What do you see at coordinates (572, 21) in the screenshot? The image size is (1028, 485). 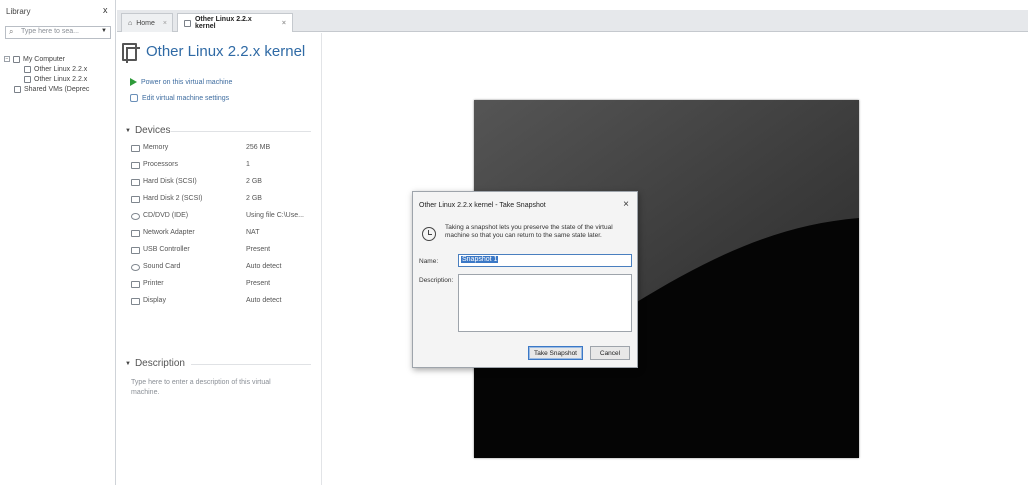 I see `tab-strip: ⌂ Home × Other Linux 2.2.x kernel ×` at bounding box center [572, 21].